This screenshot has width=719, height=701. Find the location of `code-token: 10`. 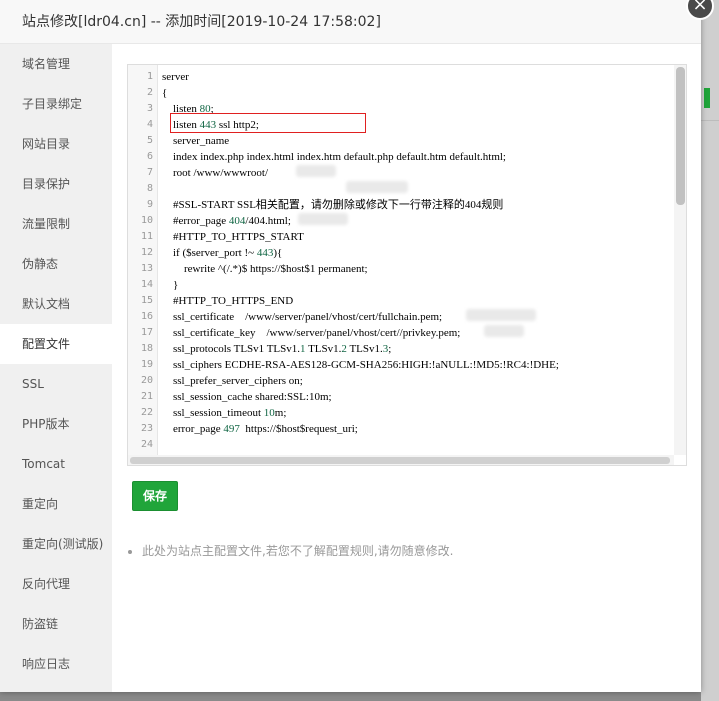

code-token: 10 is located at coordinates (269, 413).